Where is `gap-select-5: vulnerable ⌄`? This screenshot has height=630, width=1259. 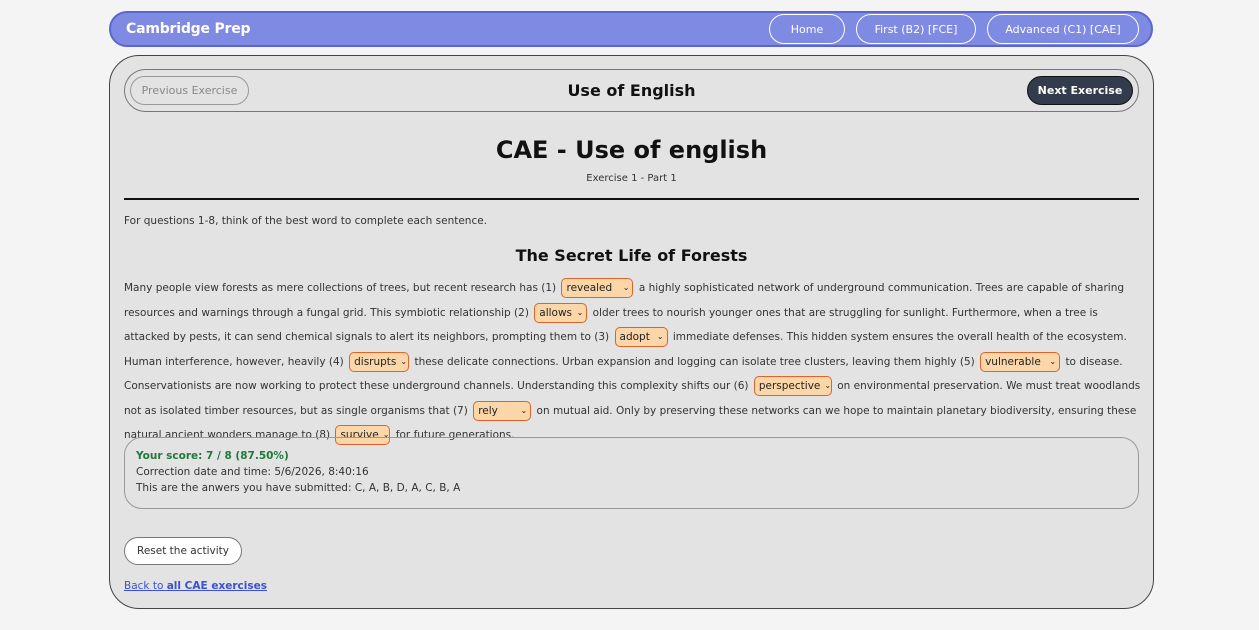 gap-select-5: vulnerable ⌄ is located at coordinates (1020, 361).